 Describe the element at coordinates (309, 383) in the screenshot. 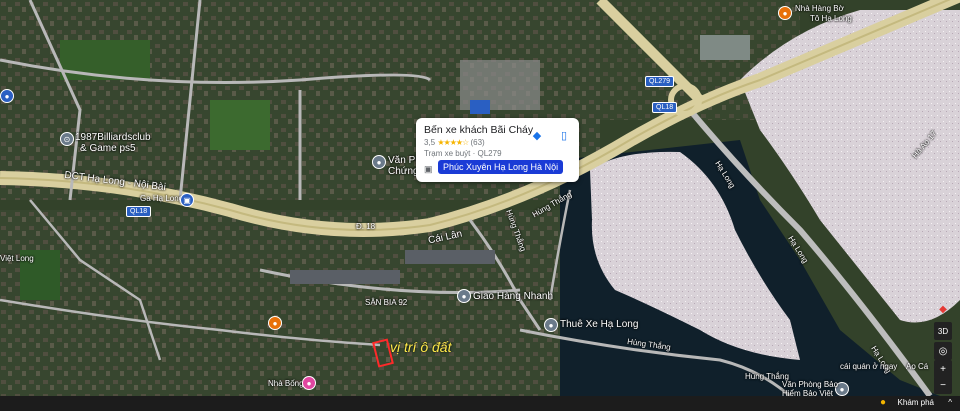

I see `shop-pin-icon: ●` at that location.